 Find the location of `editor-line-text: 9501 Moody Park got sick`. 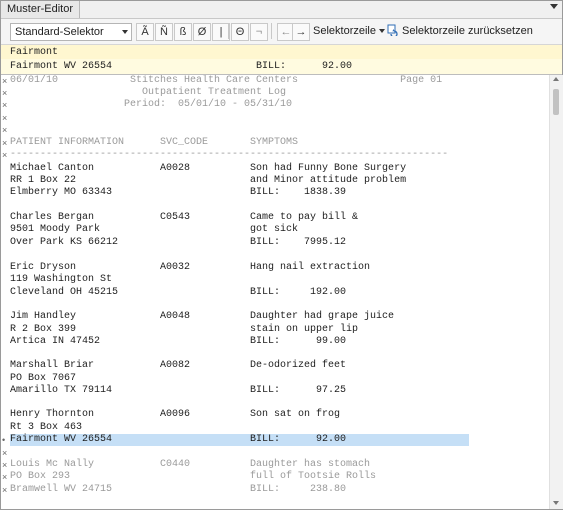

editor-line-text: 9501 Moody Park got sick is located at coordinates (154, 229).